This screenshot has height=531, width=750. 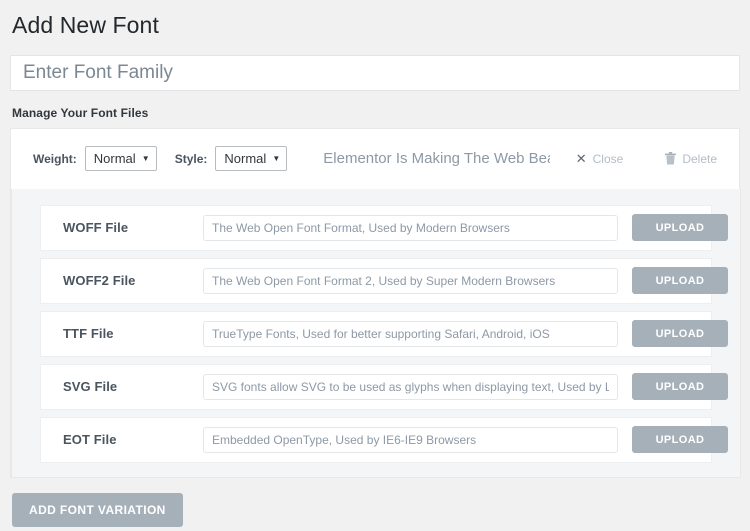 What do you see at coordinates (608, 158) in the screenshot?
I see `close-variation-label: Close` at bounding box center [608, 158].